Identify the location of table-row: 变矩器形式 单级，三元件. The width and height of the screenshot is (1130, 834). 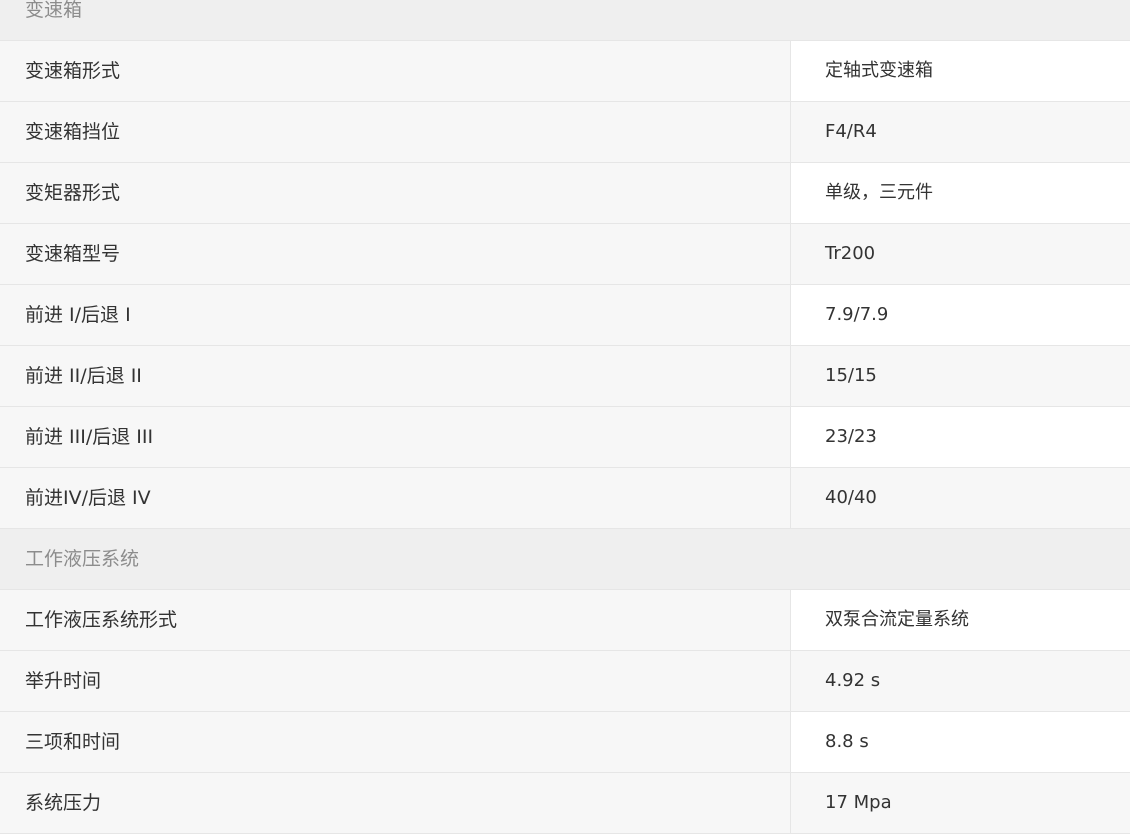
(565, 193).